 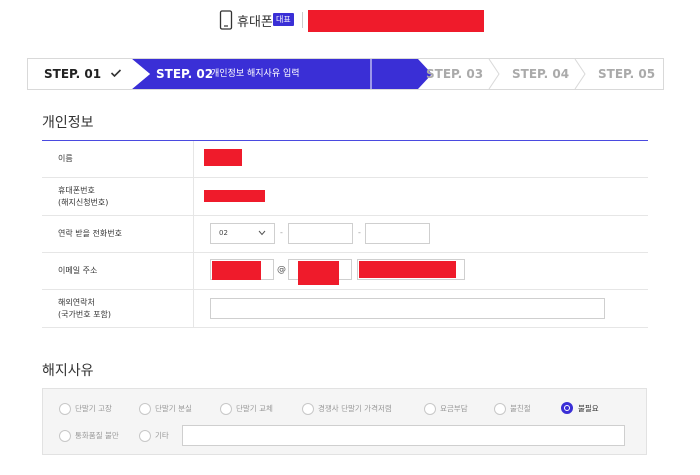 I want to click on redacted-phone, so click(x=234, y=196).